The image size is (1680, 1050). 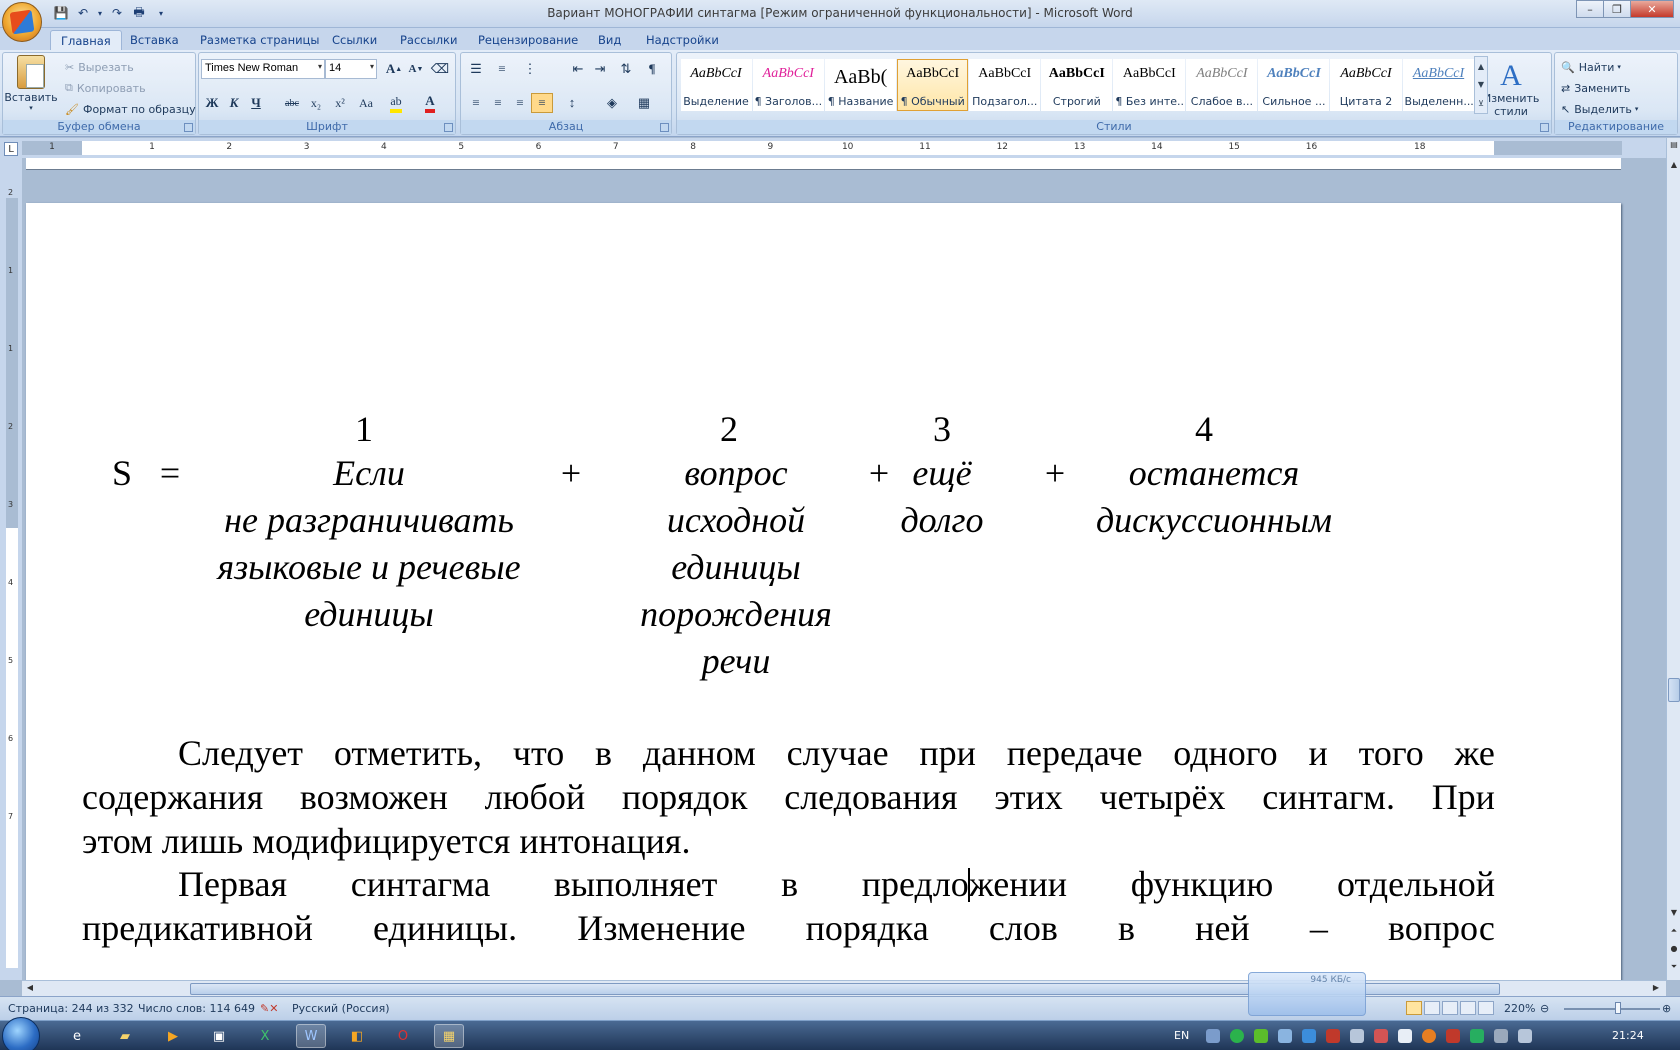 I want to click on replace-button: ⇄ Заменить, so click(x=1595, y=88).